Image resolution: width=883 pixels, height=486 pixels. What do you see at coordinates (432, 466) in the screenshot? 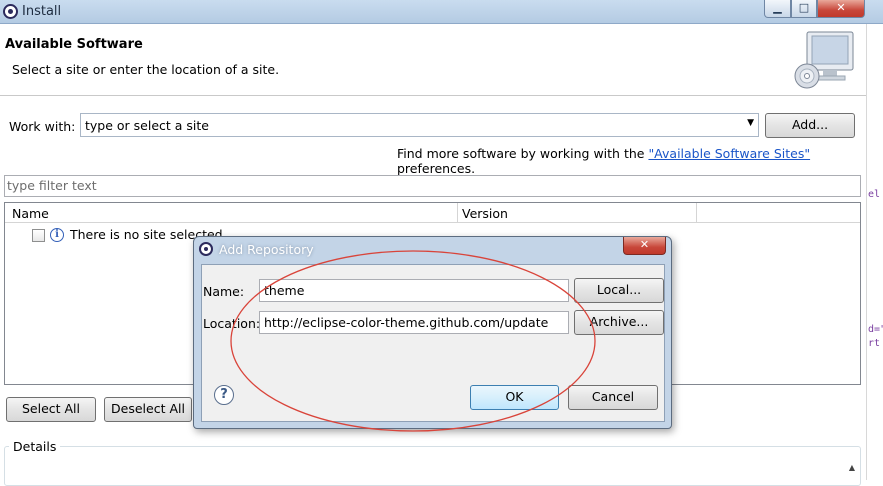
I see `details-group` at bounding box center [432, 466].